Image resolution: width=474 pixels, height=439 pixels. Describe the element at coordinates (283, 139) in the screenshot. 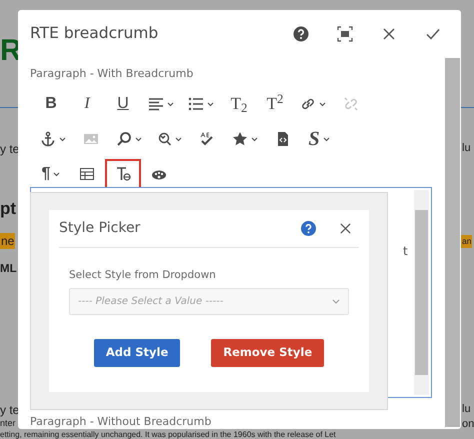

I see `code-file-icon` at that location.